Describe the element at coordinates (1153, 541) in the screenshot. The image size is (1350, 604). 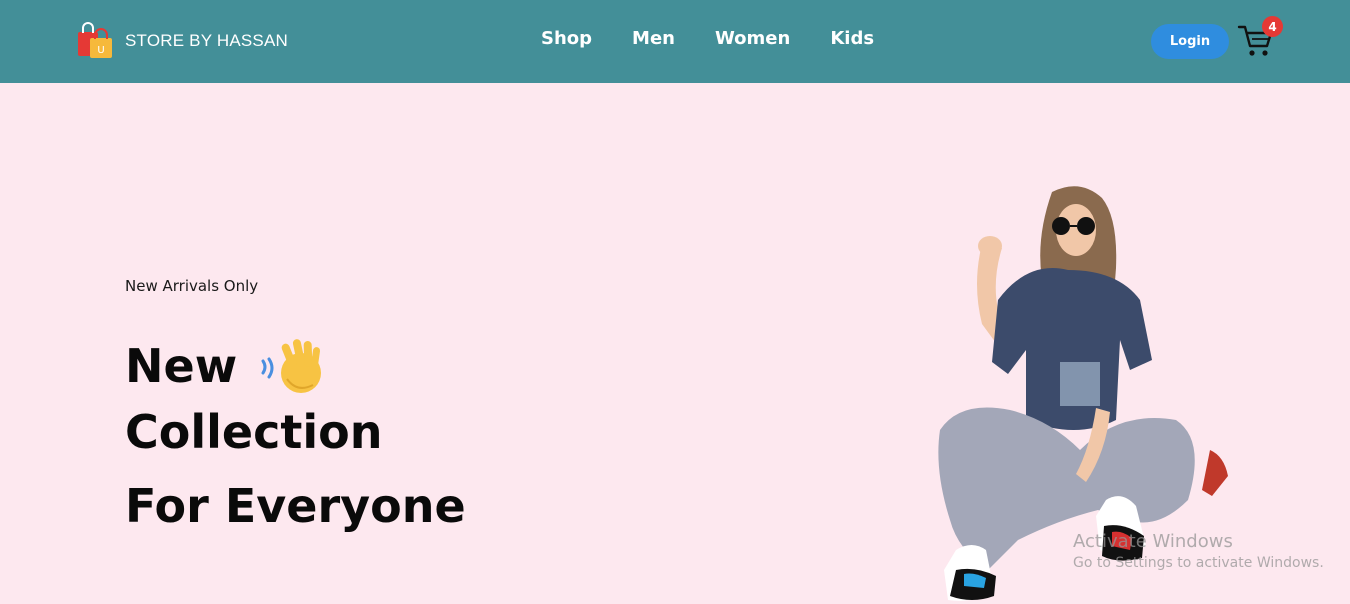
I see `watermark-title: Activate Windows` at that location.